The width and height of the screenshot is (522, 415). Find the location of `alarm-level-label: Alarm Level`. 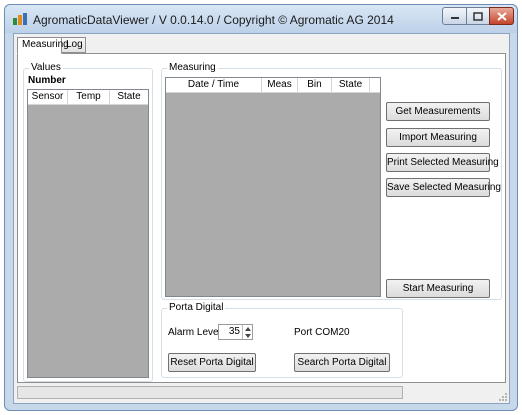

alarm-level-label: Alarm Level is located at coordinates (194, 332).